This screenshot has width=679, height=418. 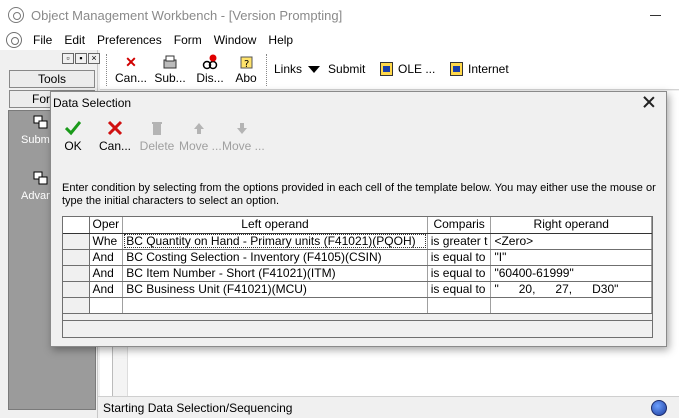 I want to click on tab-tools: Tools, so click(x=52, y=79).